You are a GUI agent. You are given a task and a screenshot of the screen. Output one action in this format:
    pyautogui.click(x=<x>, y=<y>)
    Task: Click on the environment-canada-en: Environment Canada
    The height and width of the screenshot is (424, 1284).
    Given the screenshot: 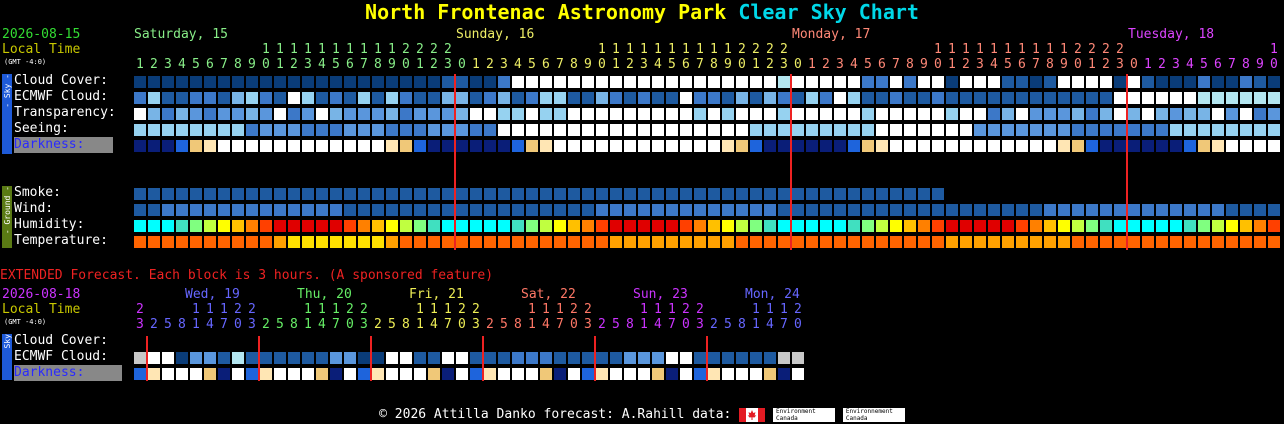 What is the action you would take?
    pyautogui.click(x=804, y=414)
    